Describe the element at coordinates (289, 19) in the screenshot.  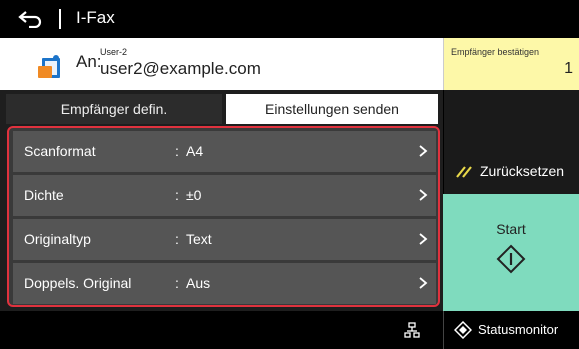
I see `title-bar: I-Fax` at that location.